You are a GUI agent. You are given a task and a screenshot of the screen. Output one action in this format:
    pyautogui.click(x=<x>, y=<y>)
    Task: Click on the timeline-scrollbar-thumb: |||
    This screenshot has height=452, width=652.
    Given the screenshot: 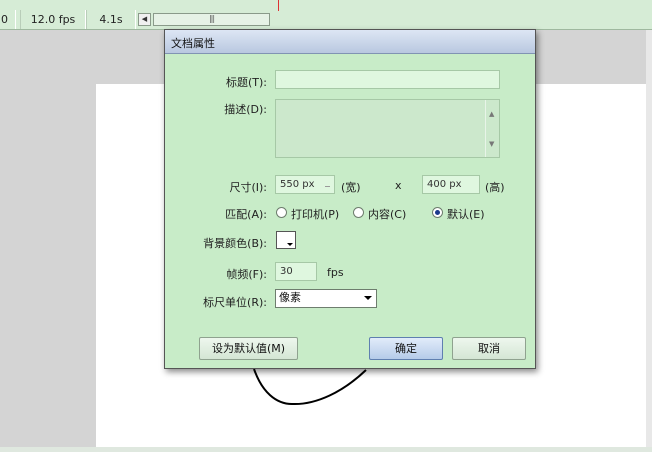 What is the action you would take?
    pyautogui.click(x=211, y=19)
    